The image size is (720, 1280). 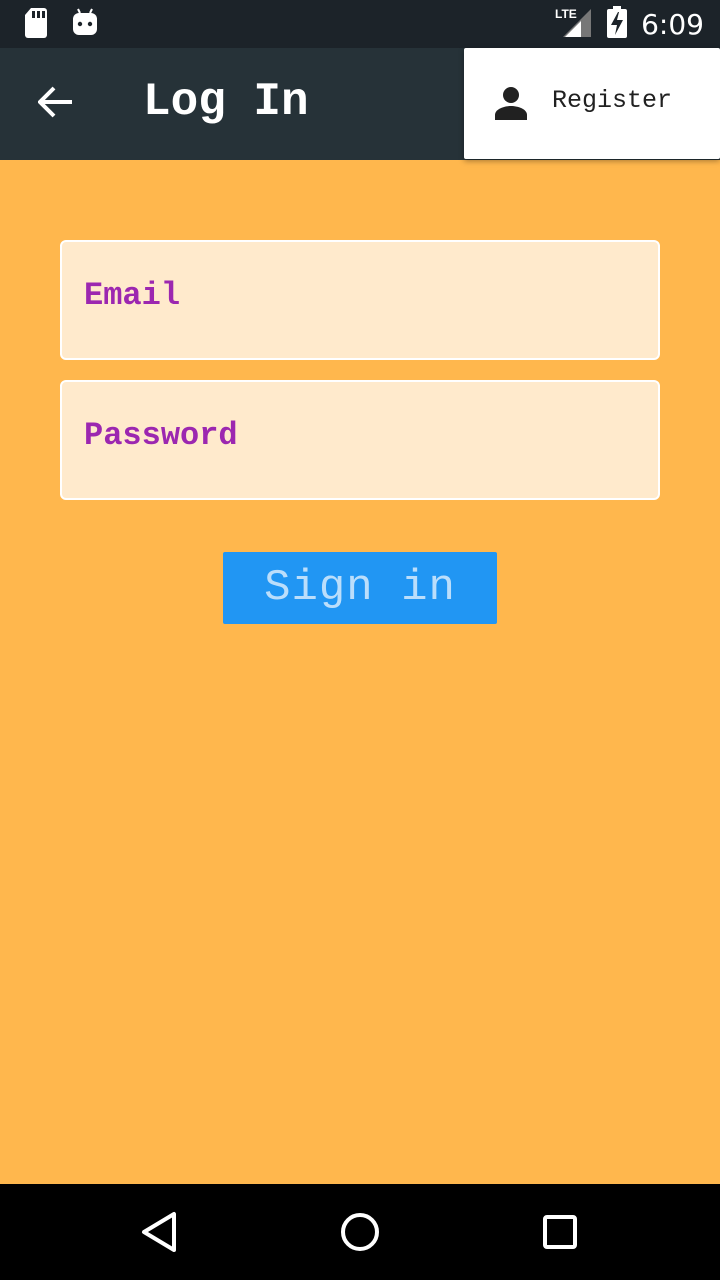 I want to click on battery-charging-icon, so click(x=617, y=24).